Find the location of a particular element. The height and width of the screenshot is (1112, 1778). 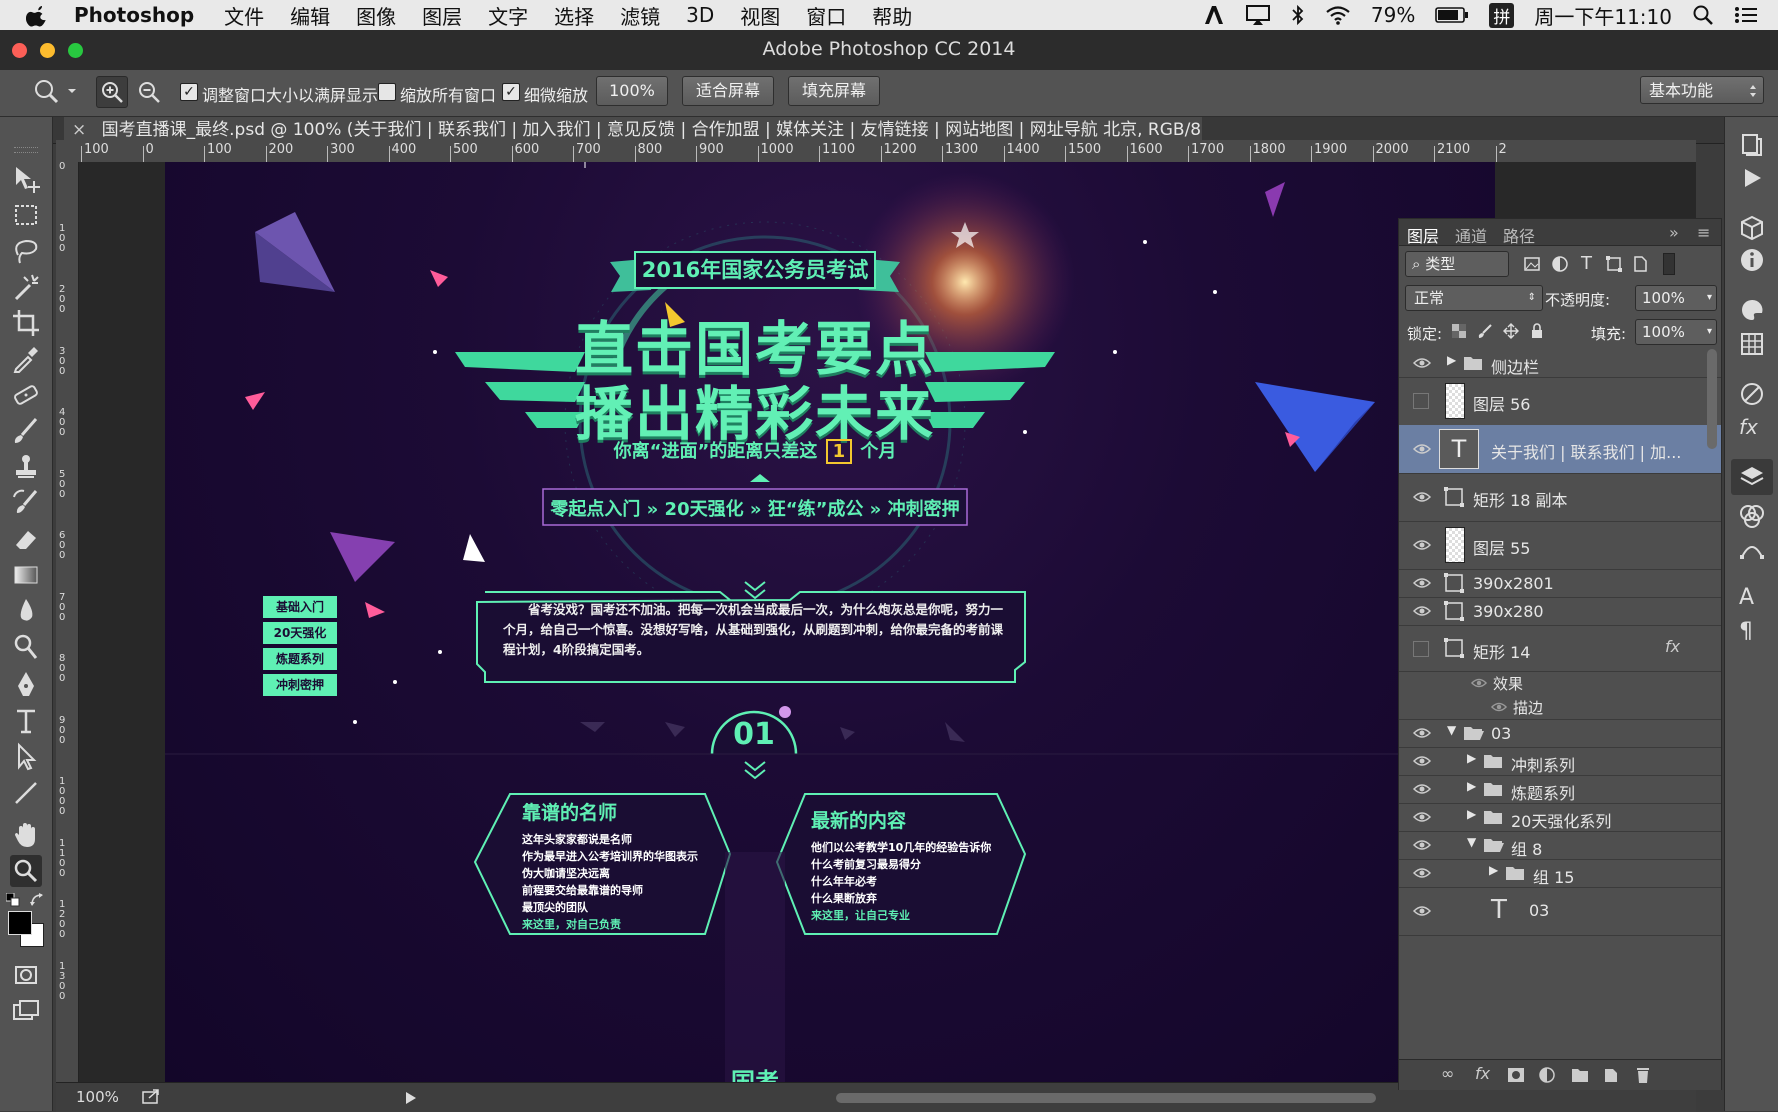

add-mask-icon is located at coordinates (1516, 1075).